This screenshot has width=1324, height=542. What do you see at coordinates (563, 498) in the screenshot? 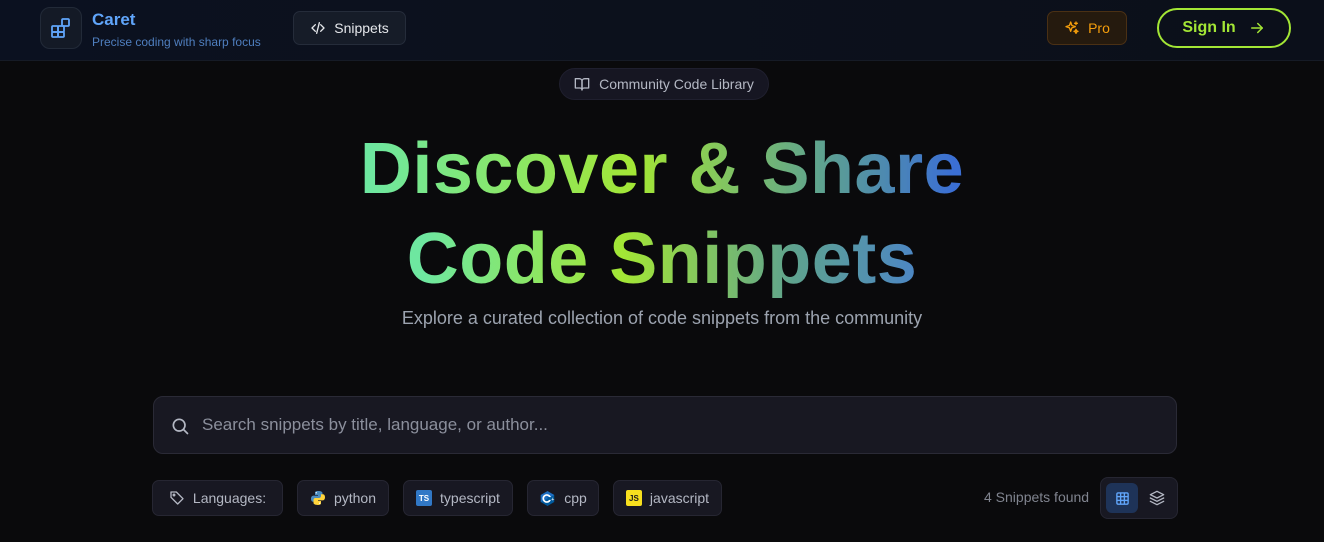
I see `language-filter-cpp: + cpp` at bounding box center [563, 498].